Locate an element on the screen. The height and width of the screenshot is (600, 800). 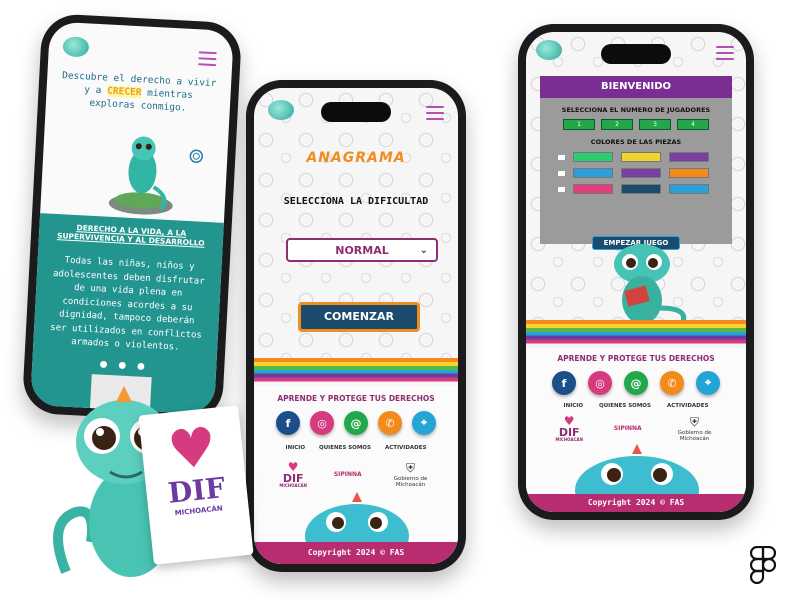
difficulty-value: NORMAL is located at coordinates (362, 250).